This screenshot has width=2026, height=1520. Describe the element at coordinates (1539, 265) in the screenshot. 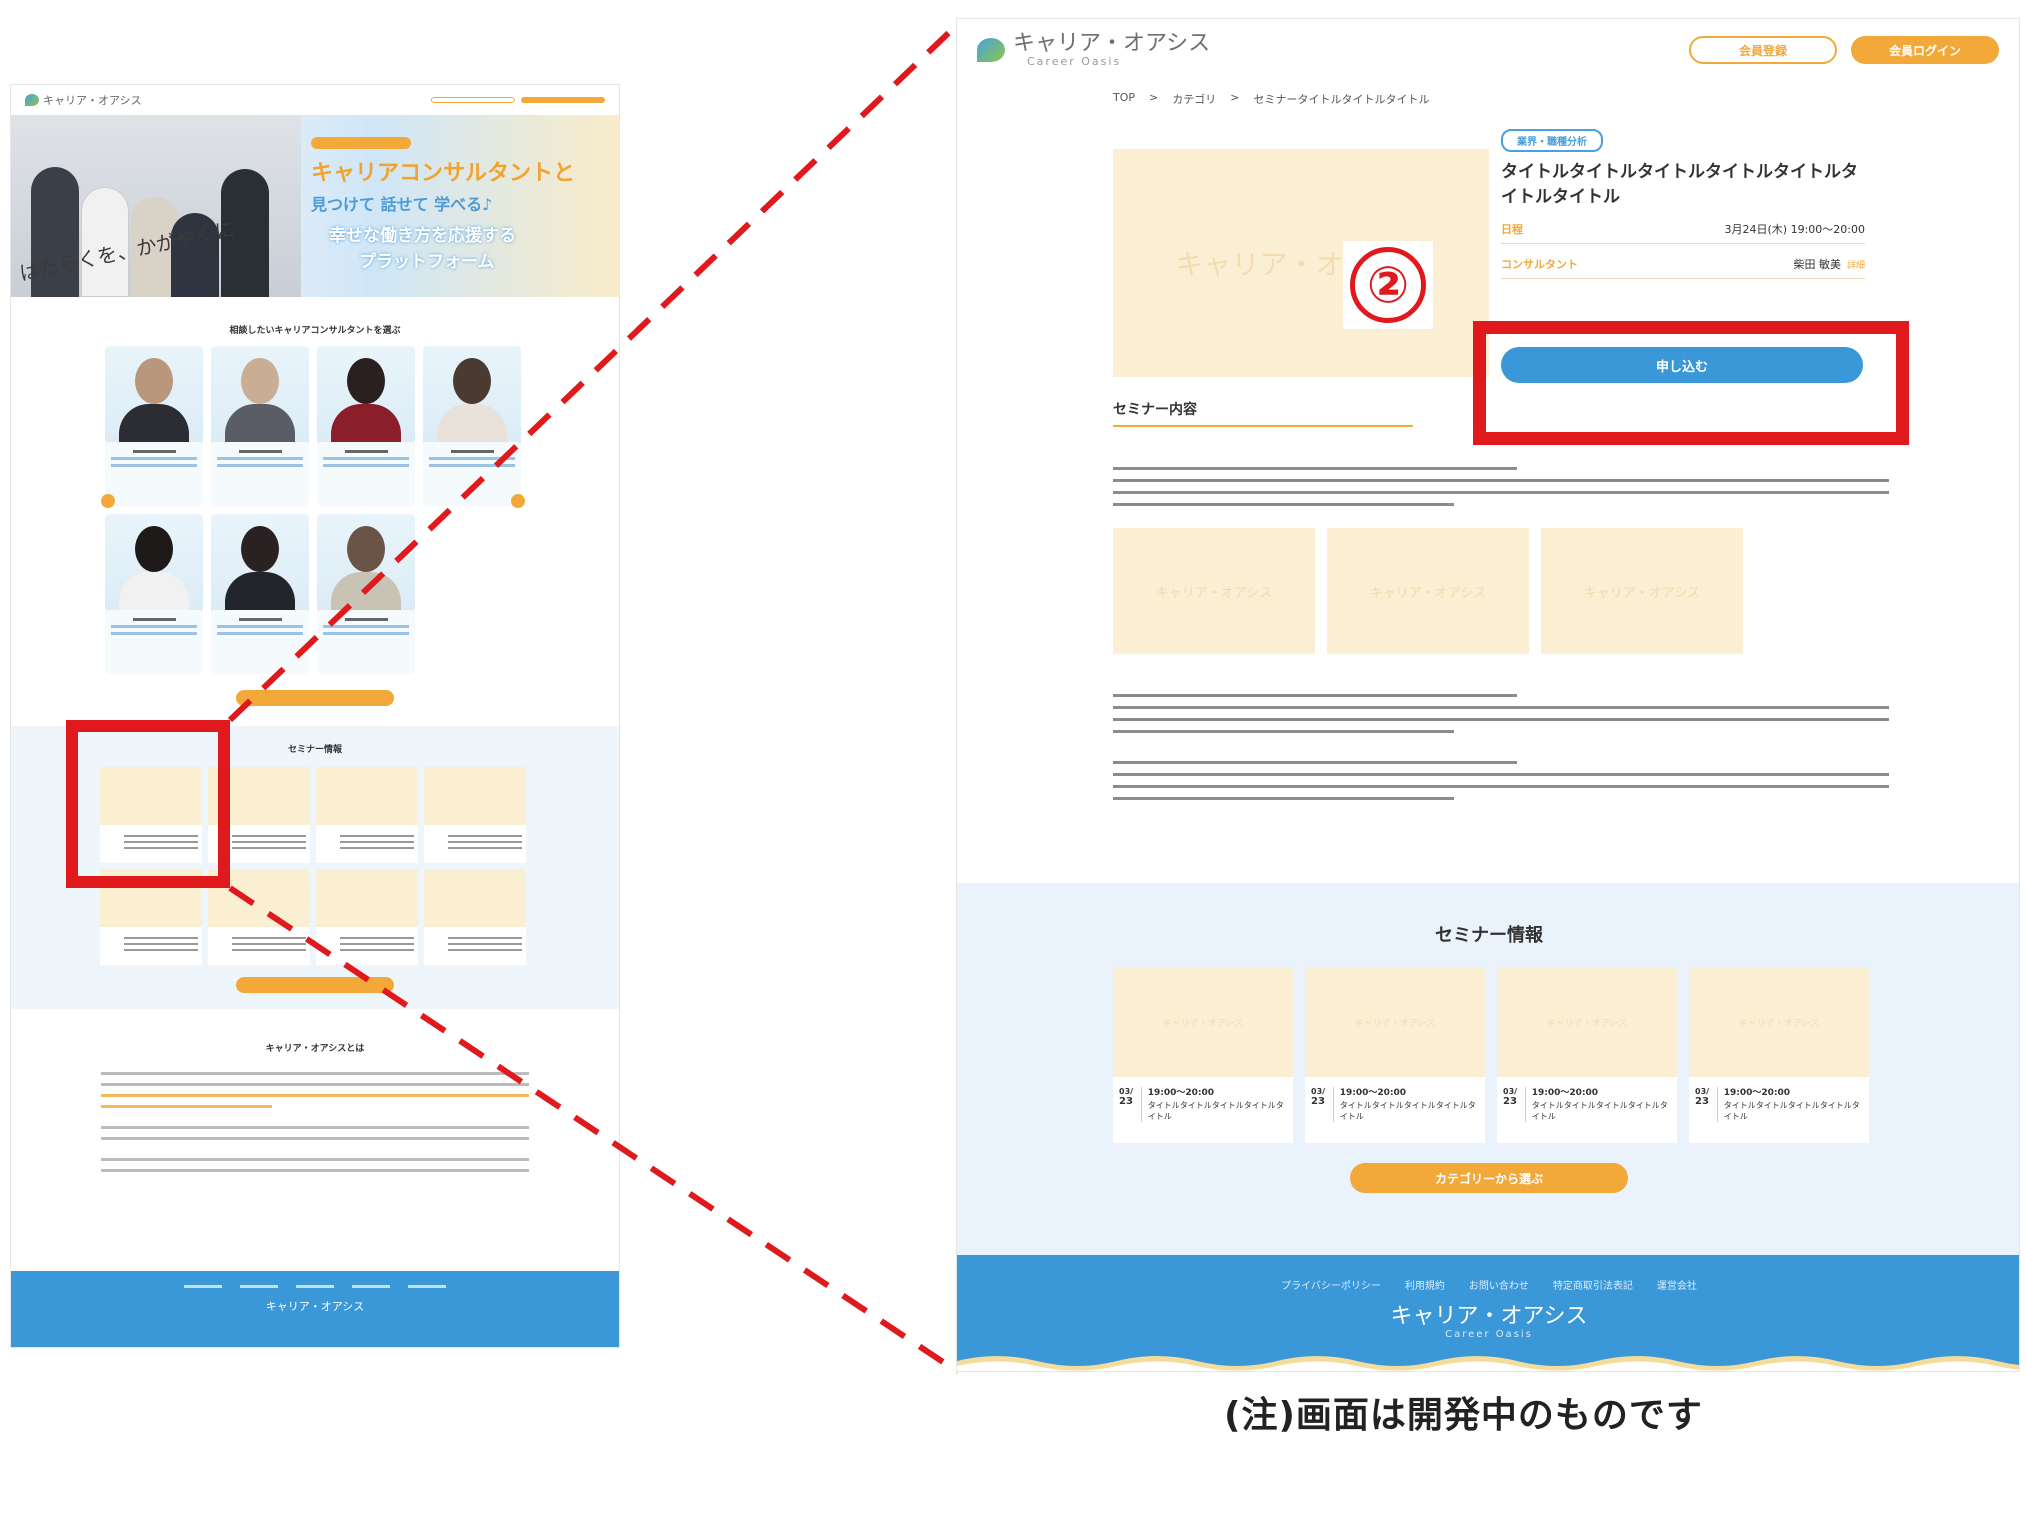

I see `consultant-label: コンサルタント` at that location.